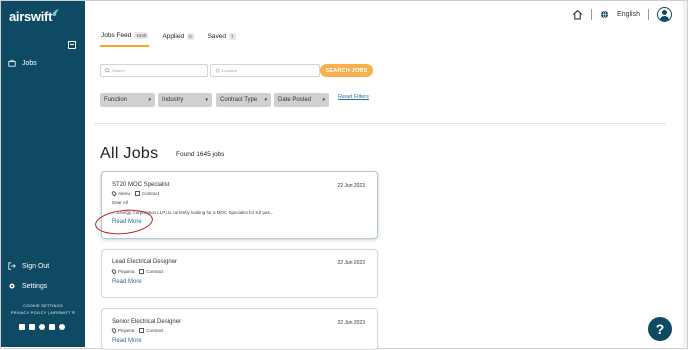 Image resolution: width=688 pixels, height=350 pixels. Describe the element at coordinates (295, 100) in the screenshot. I see `filter-label: Date Posted` at that location.